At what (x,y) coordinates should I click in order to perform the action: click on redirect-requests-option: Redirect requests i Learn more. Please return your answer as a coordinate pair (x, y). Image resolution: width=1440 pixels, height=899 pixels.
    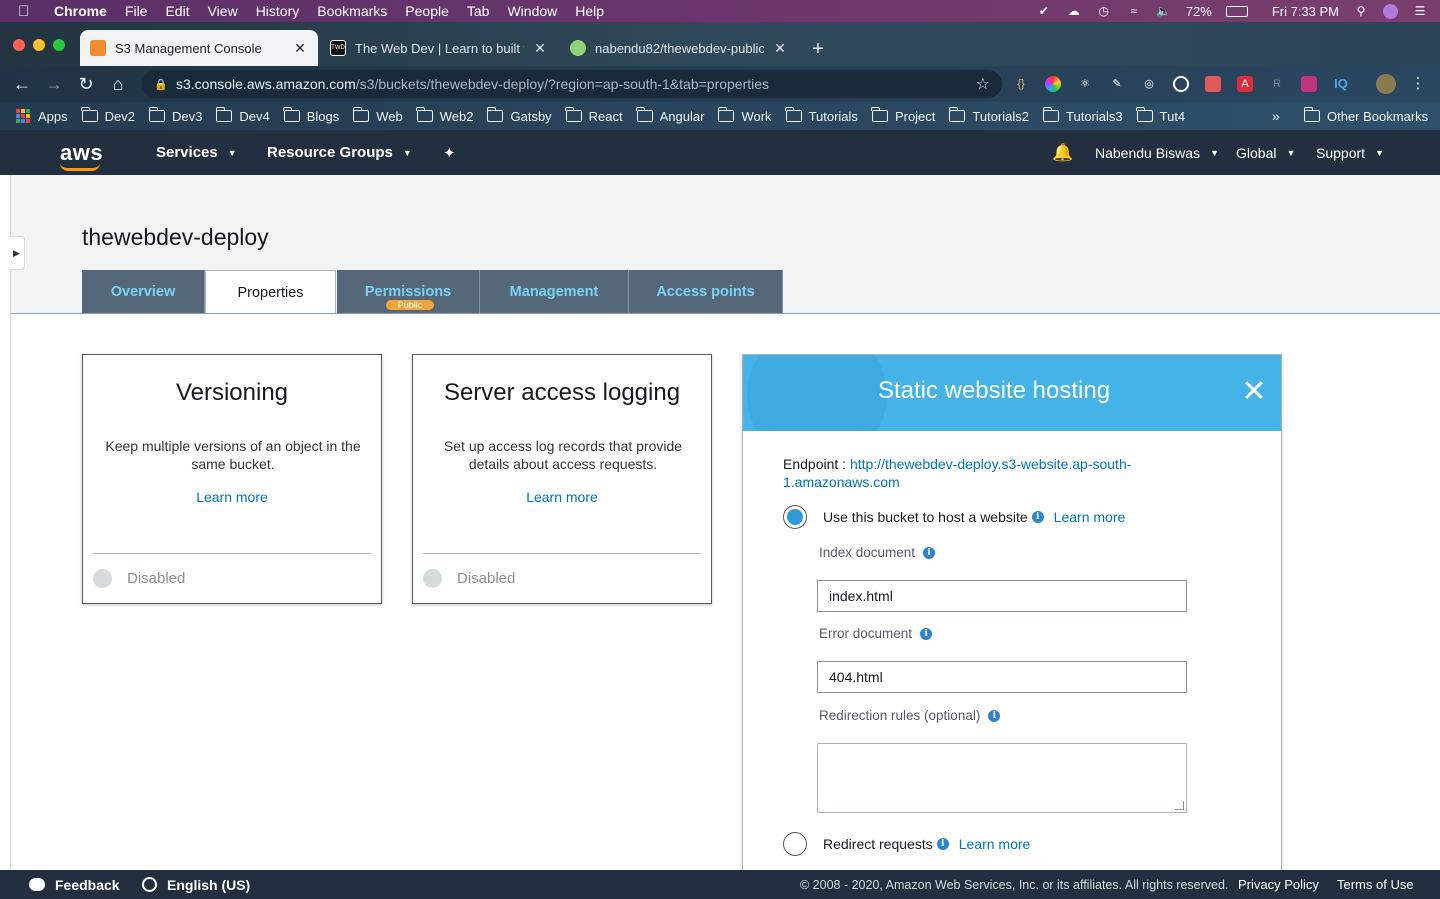
    Looking at the image, I should click on (906, 844).